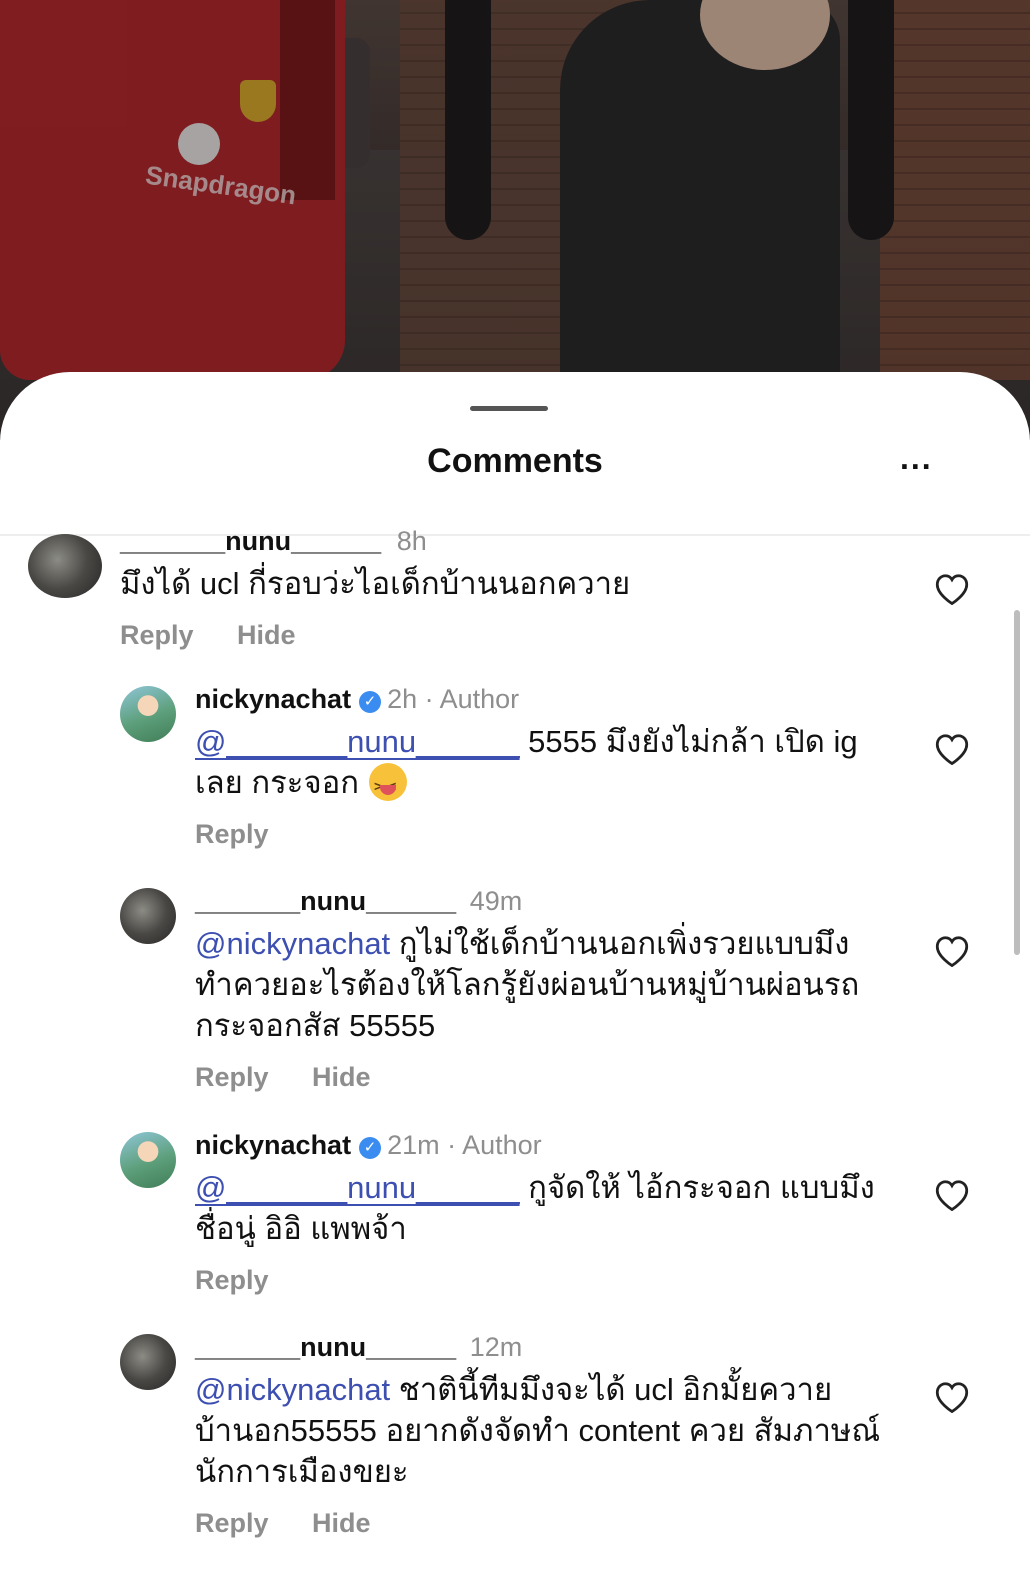 Image resolution: width=1030 pixels, height=1588 pixels. What do you see at coordinates (375, 583) in the screenshot?
I see `comment-text: มึงได้ ucl กี่รอบว่ะไอเด็กบ้านนอกควาย` at bounding box center [375, 583].